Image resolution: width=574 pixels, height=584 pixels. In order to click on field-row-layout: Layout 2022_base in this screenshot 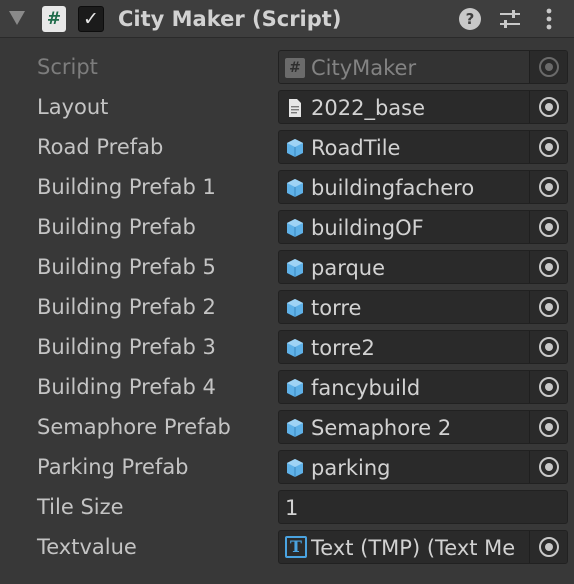, I will do `click(287, 107)`.